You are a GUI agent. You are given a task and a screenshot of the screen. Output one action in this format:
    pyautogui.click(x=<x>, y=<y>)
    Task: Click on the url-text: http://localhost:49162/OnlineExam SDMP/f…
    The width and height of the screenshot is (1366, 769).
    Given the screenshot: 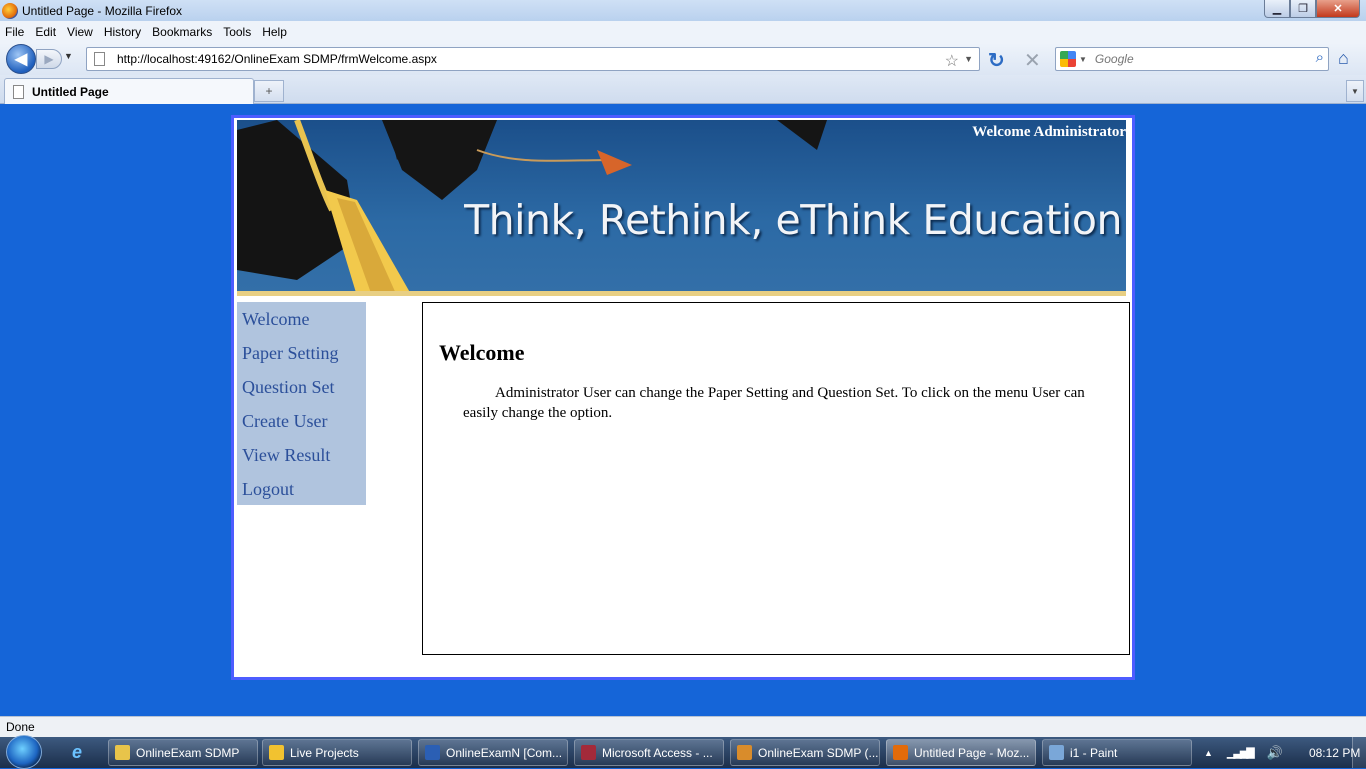 What is the action you would take?
    pyautogui.click(x=277, y=59)
    